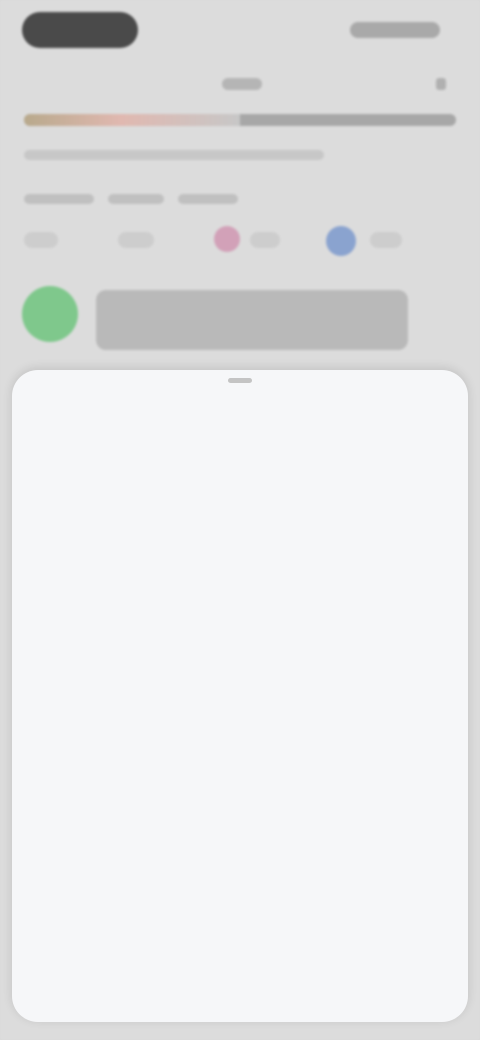 The width and height of the screenshot is (480, 1040). What do you see at coordinates (242, 84) in the screenshot?
I see `header-center-label` at bounding box center [242, 84].